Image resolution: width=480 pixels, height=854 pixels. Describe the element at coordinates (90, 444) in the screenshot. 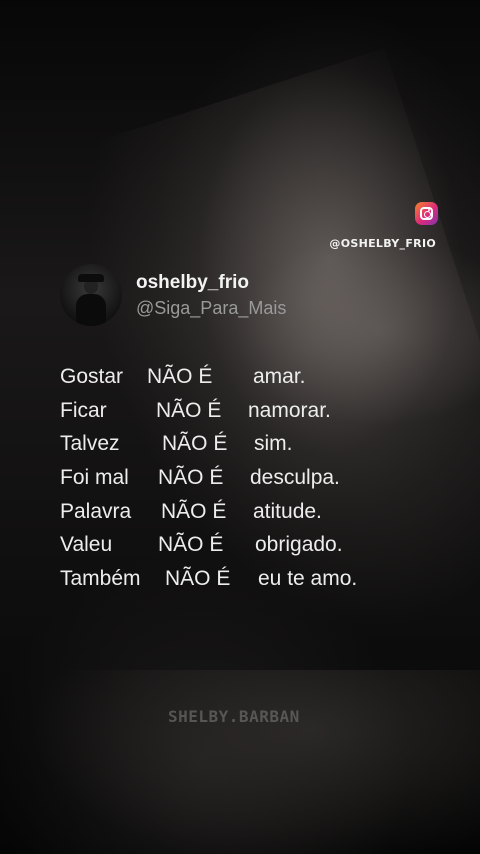

I see `line-subject: Talvez` at that location.